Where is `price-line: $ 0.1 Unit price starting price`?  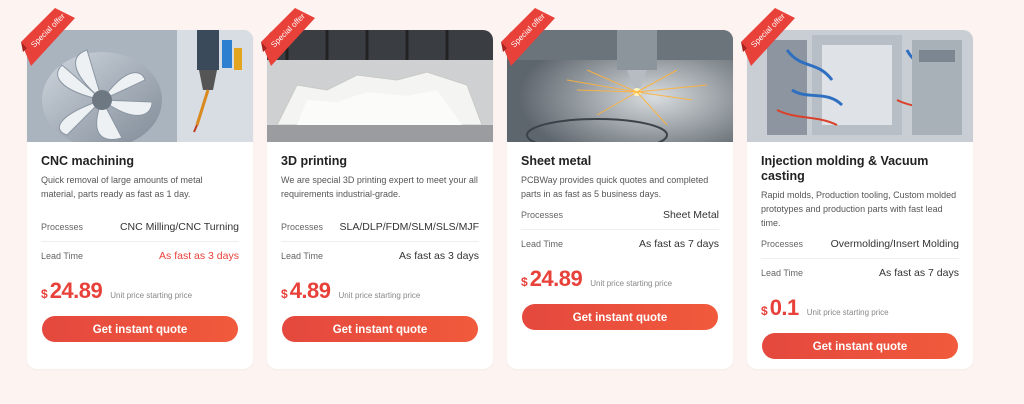 price-line: $ 0.1 Unit price starting price is located at coordinates (860, 311).